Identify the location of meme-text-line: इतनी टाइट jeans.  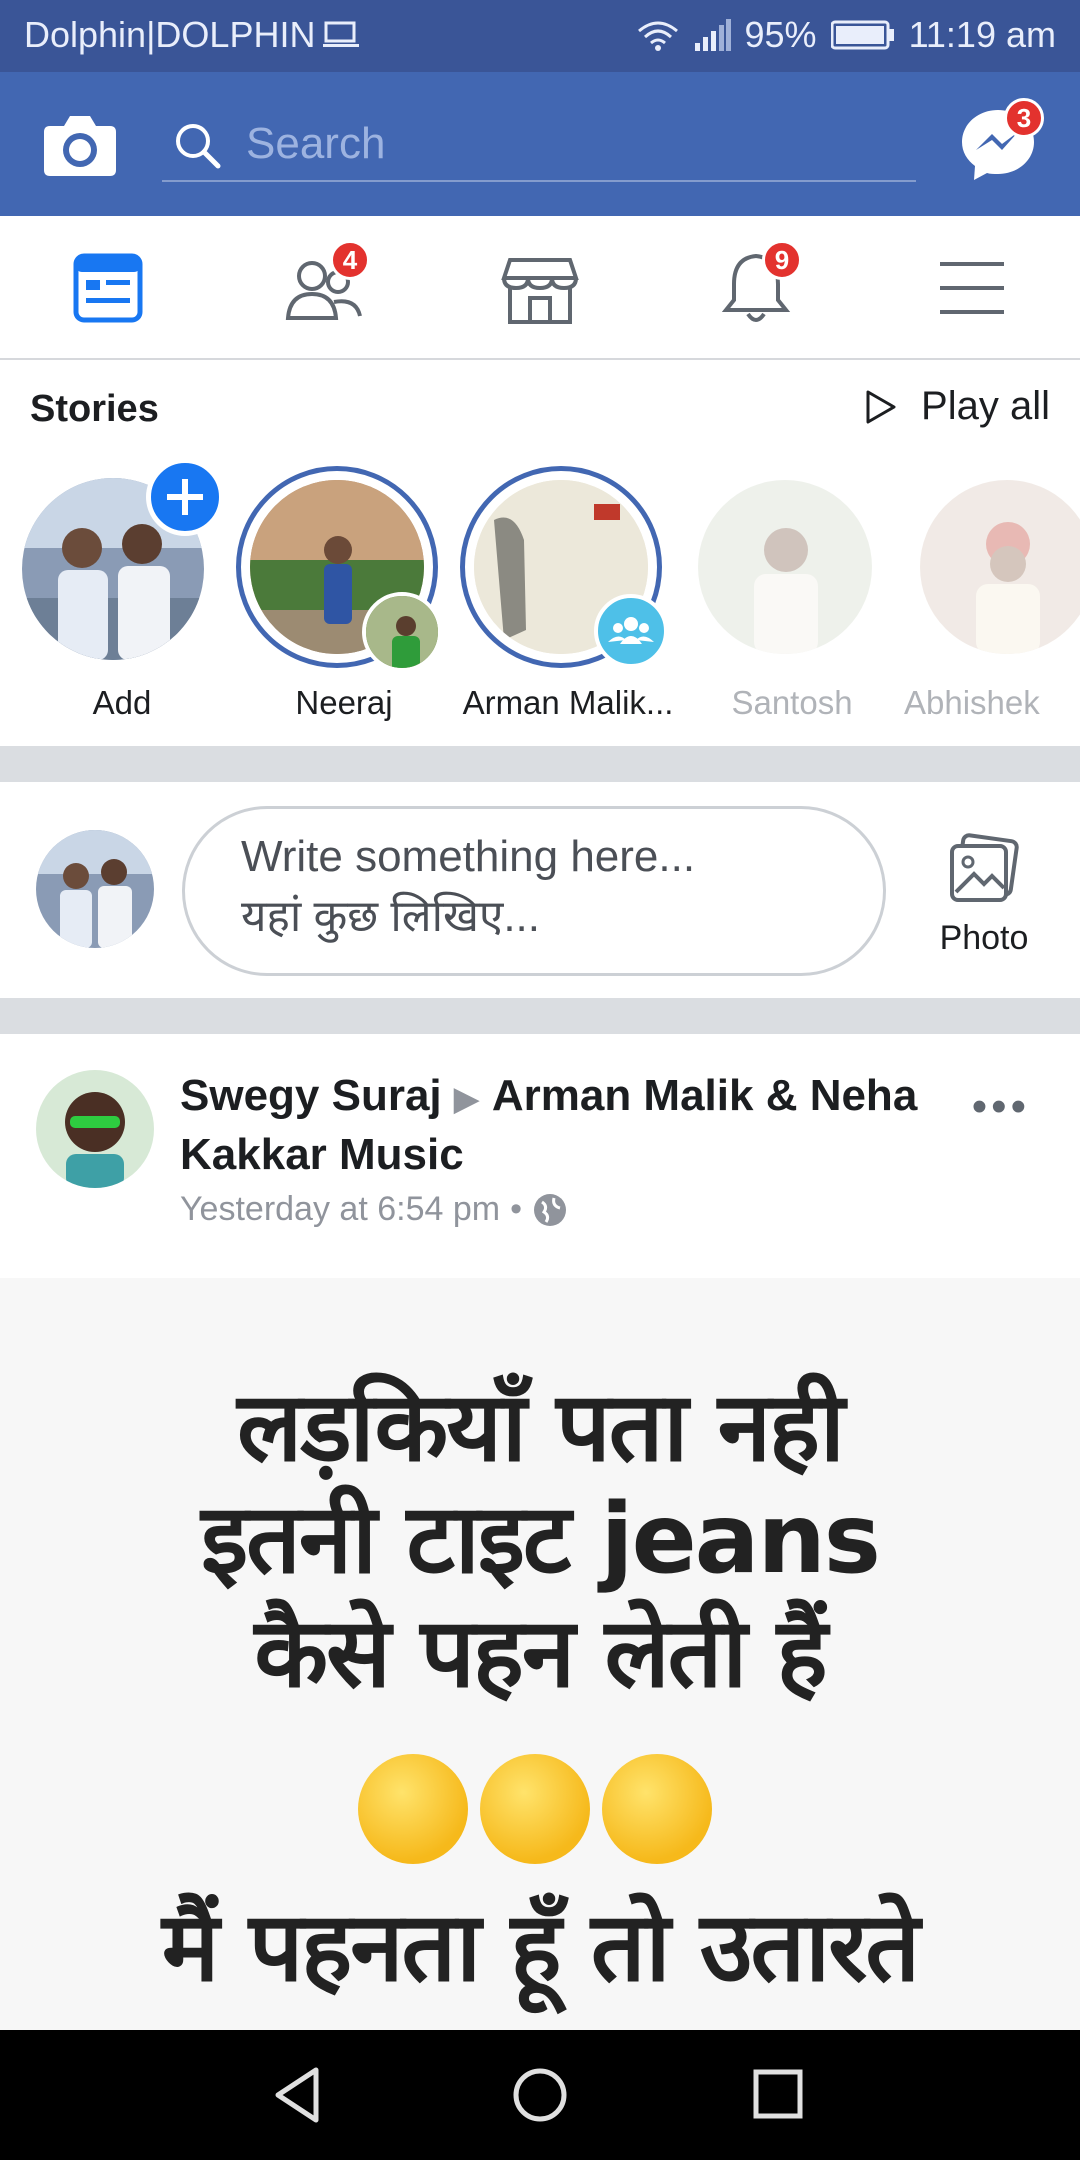
(541, 1539).